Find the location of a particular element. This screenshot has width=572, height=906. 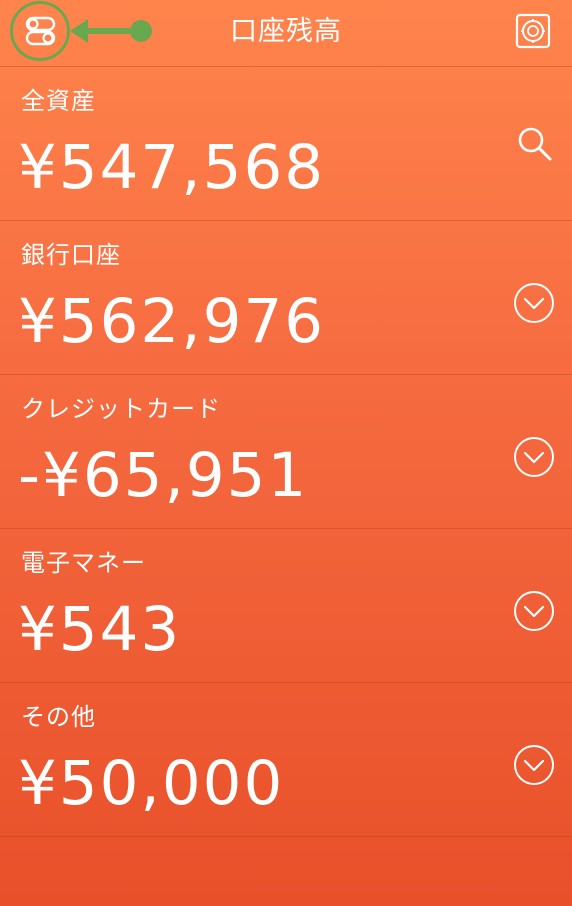

row-label: クレジットカード is located at coordinates (121, 409).